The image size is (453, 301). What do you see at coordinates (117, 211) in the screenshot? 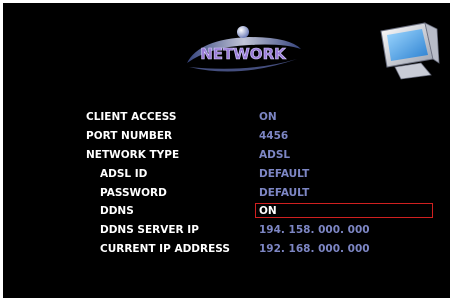
I see `setting-label: DDNS` at bounding box center [117, 211].